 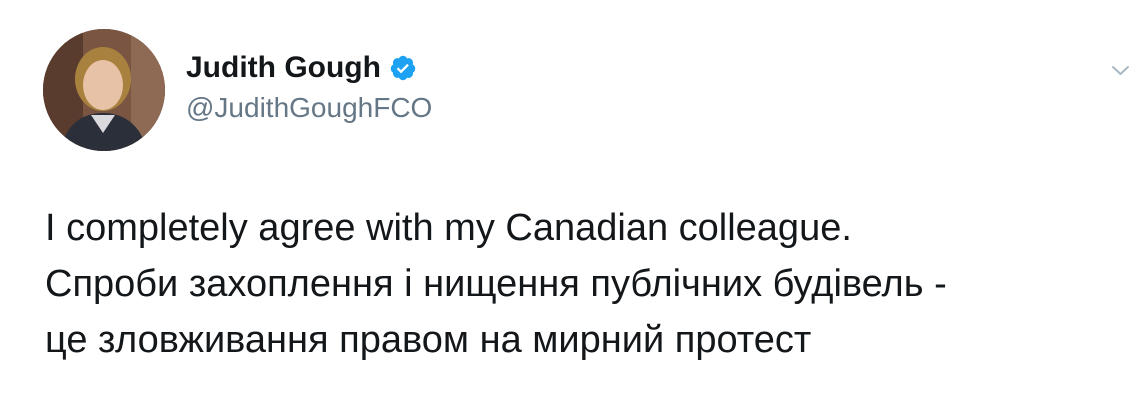 I want to click on verified-badge-icon, so click(x=403, y=68).